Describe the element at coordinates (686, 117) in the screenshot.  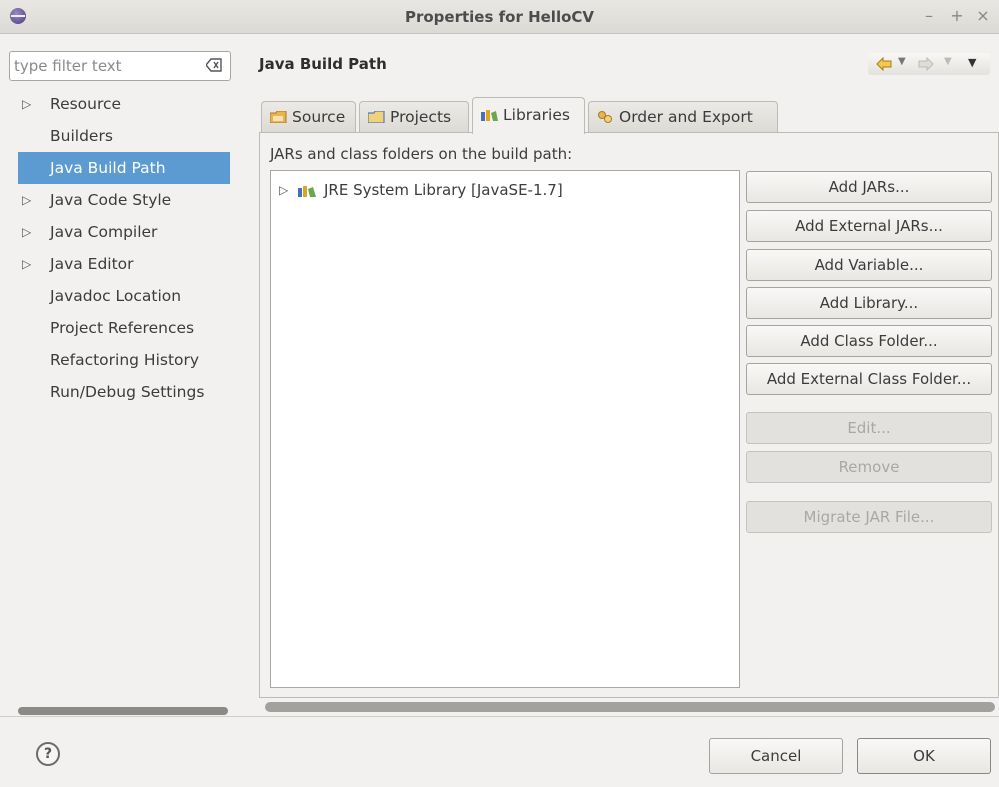
I see `tab-label: Order and Export` at that location.